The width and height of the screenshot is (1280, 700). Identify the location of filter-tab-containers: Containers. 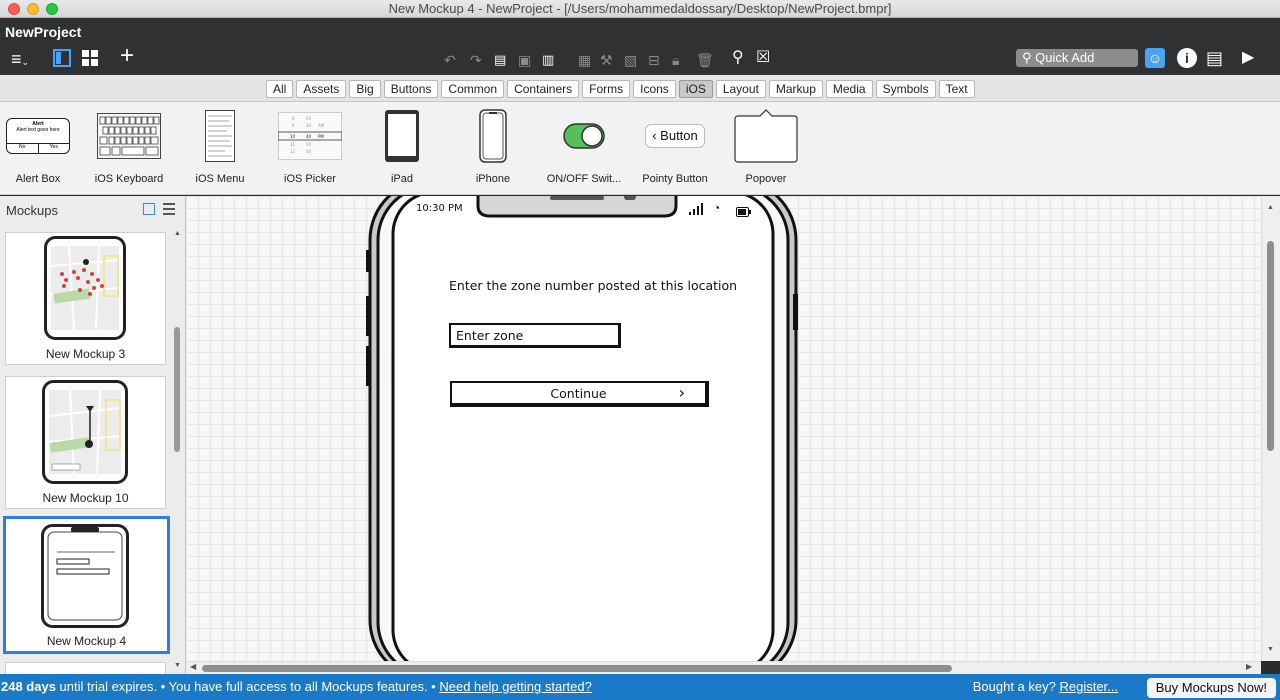
(543, 89).